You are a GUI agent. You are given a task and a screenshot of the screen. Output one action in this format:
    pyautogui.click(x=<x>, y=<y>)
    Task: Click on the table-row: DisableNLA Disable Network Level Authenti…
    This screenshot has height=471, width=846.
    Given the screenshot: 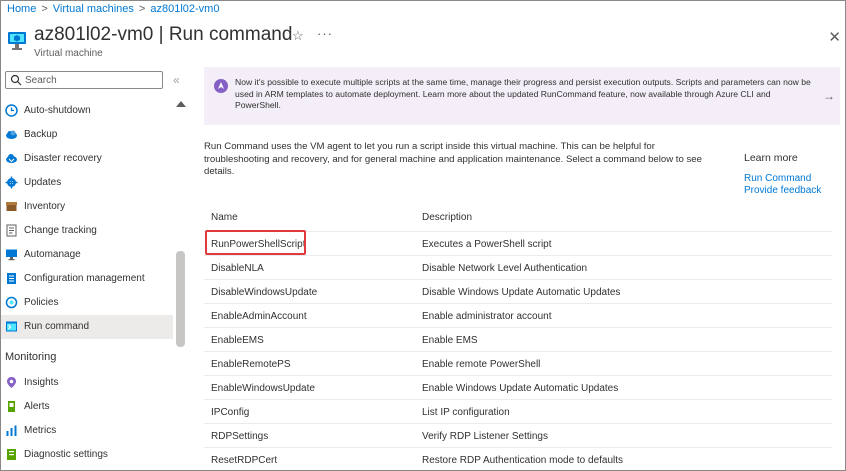 What is the action you would take?
    pyautogui.click(x=518, y=267)
    